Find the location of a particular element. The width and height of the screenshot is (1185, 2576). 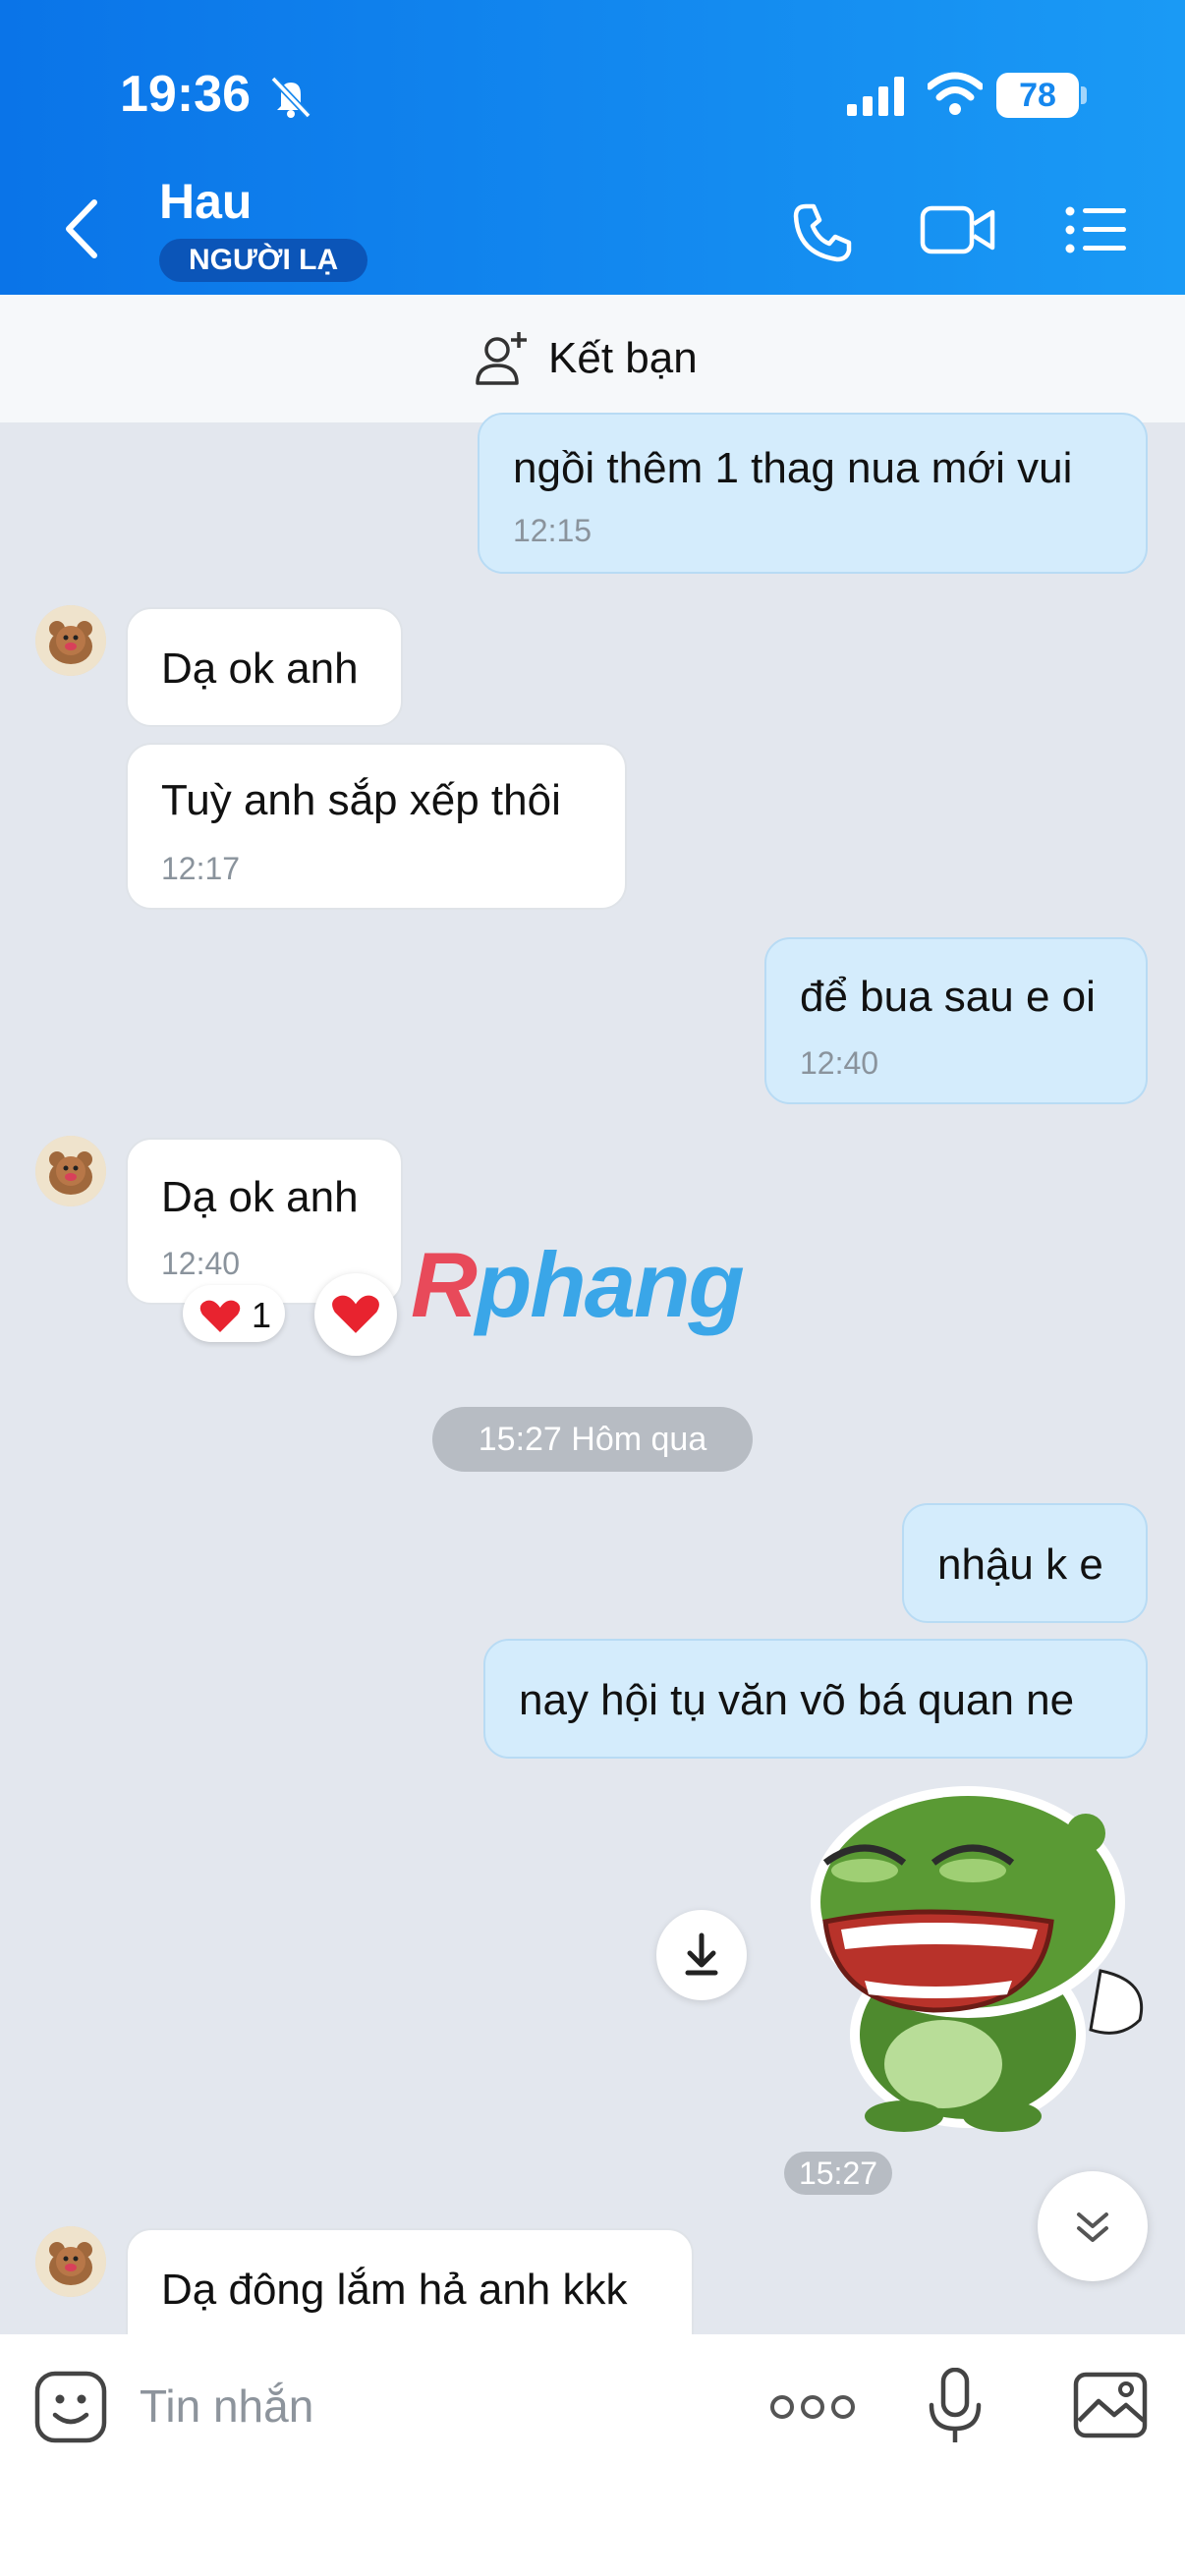

signal-icon is located at coordinates (876, 96).